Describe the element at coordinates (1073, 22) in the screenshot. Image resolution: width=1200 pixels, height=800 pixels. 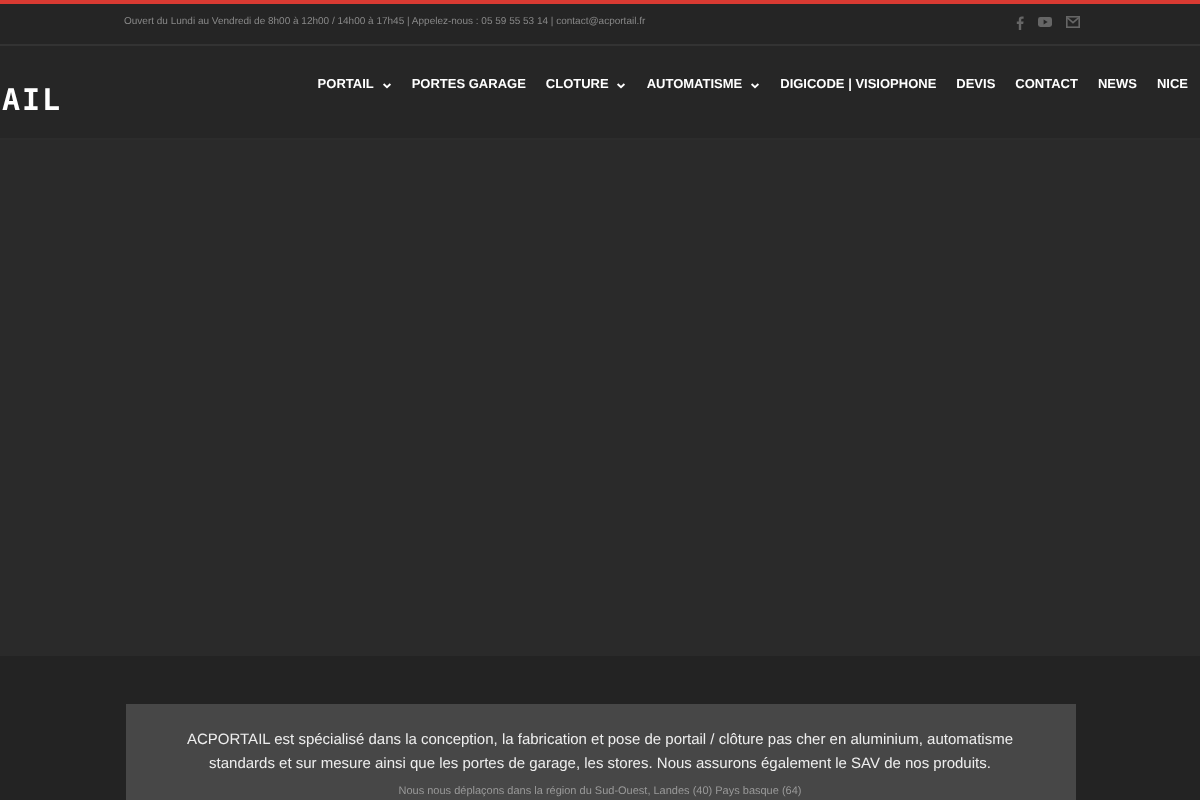
I see `mail-icon` at that location.